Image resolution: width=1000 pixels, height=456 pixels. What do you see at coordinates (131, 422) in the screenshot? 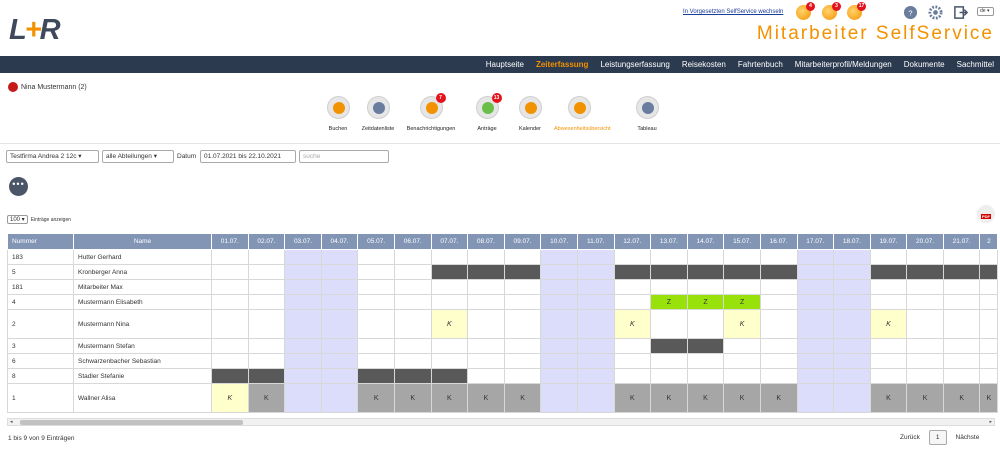
I see `scrollbar-thumb` at bounding box center [131, 422].